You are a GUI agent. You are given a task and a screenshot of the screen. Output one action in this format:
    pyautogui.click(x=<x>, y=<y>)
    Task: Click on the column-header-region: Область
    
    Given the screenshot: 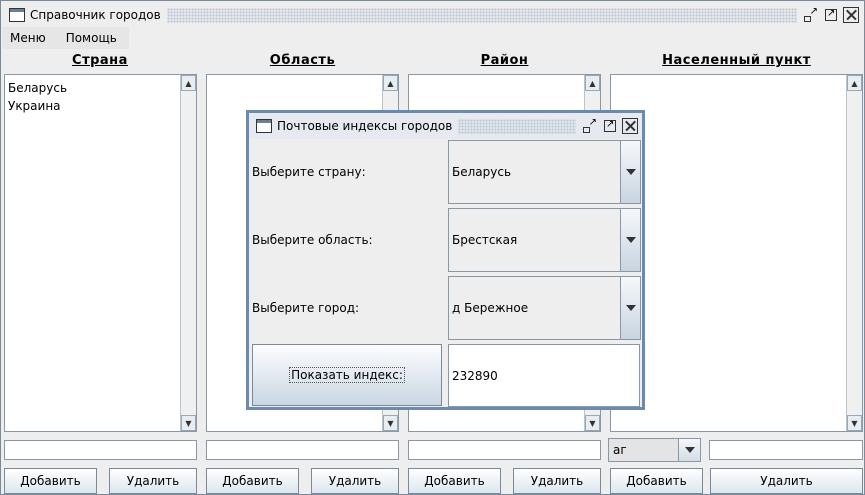 What is the action you would take?
    pyautogui.click(x=302, y=60)
    